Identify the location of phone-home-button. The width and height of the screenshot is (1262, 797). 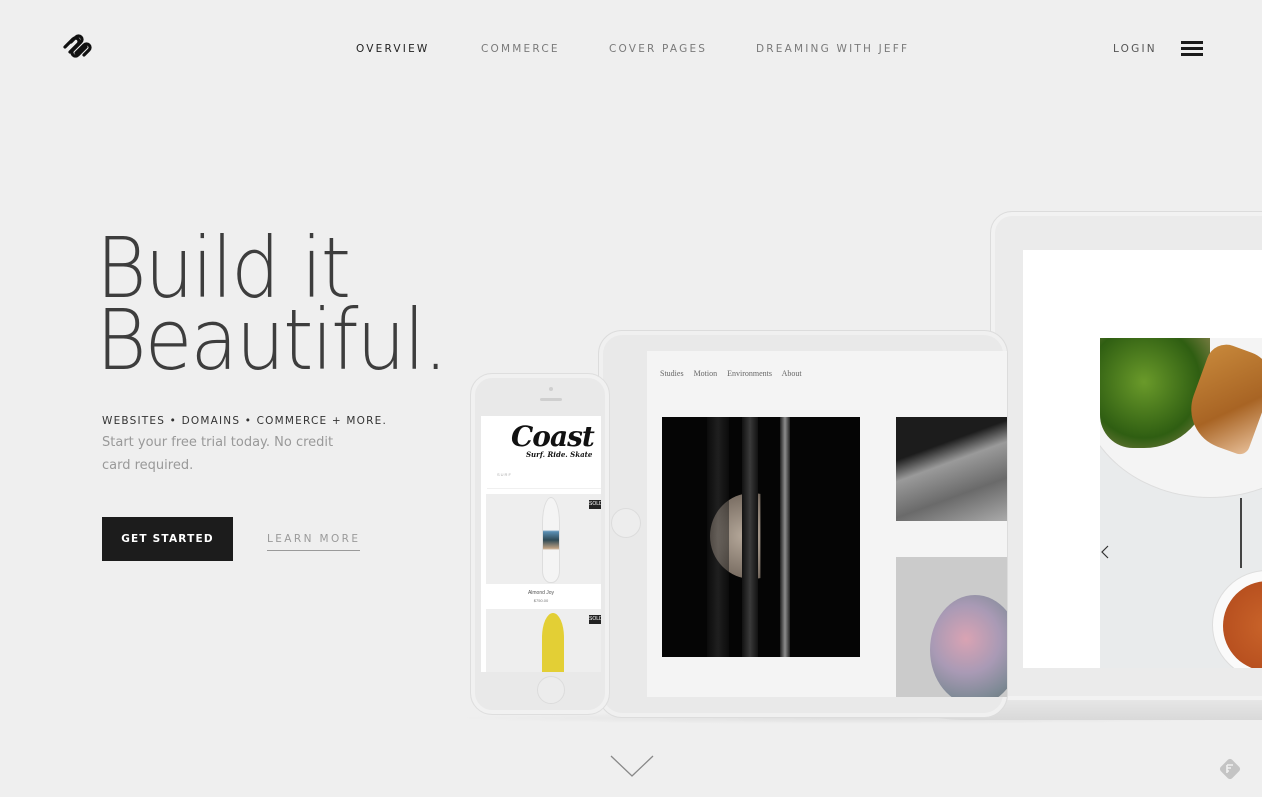
(551, 690).